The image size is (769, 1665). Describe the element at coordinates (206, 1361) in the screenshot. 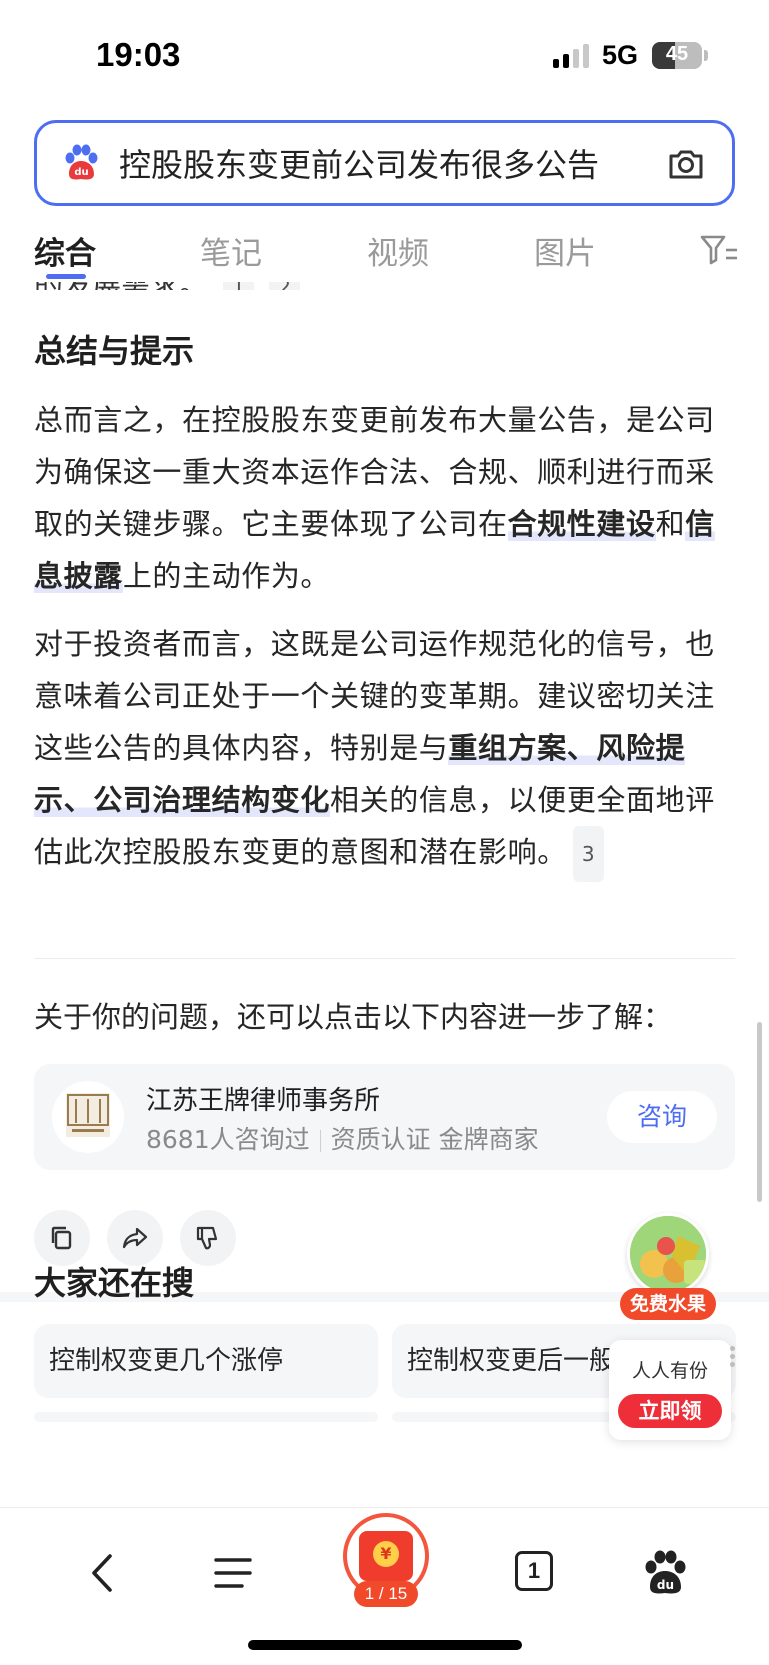

I see `related-search-chip: 控制权变更几个涨停` at that location.